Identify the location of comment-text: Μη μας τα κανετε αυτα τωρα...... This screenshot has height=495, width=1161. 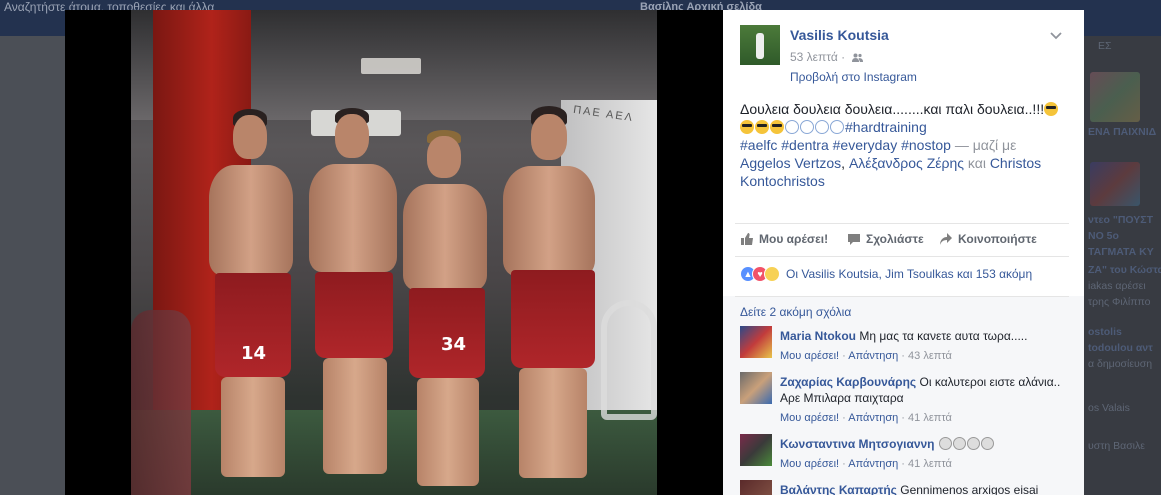
(943, 336).